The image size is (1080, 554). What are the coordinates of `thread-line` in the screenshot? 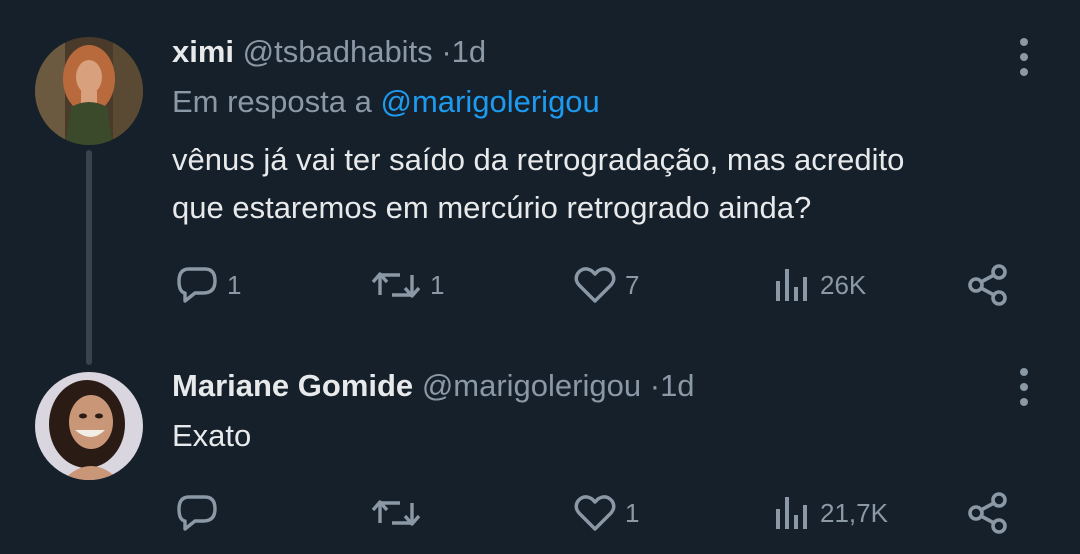 It's located at (89, 257).